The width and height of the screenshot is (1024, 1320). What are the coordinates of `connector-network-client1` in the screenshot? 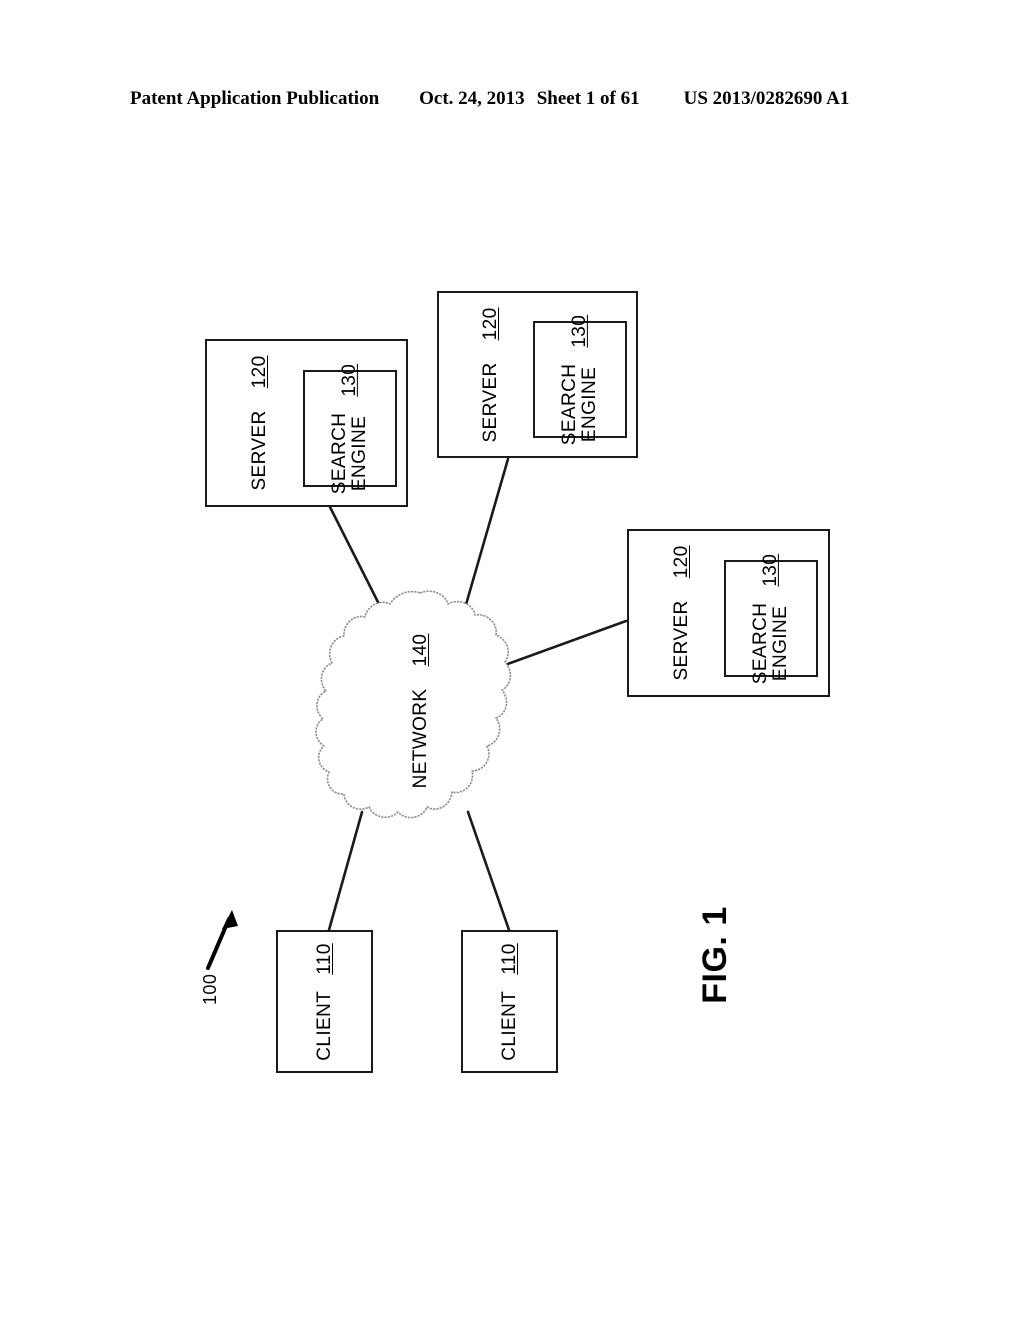 It's located at (345, 871).